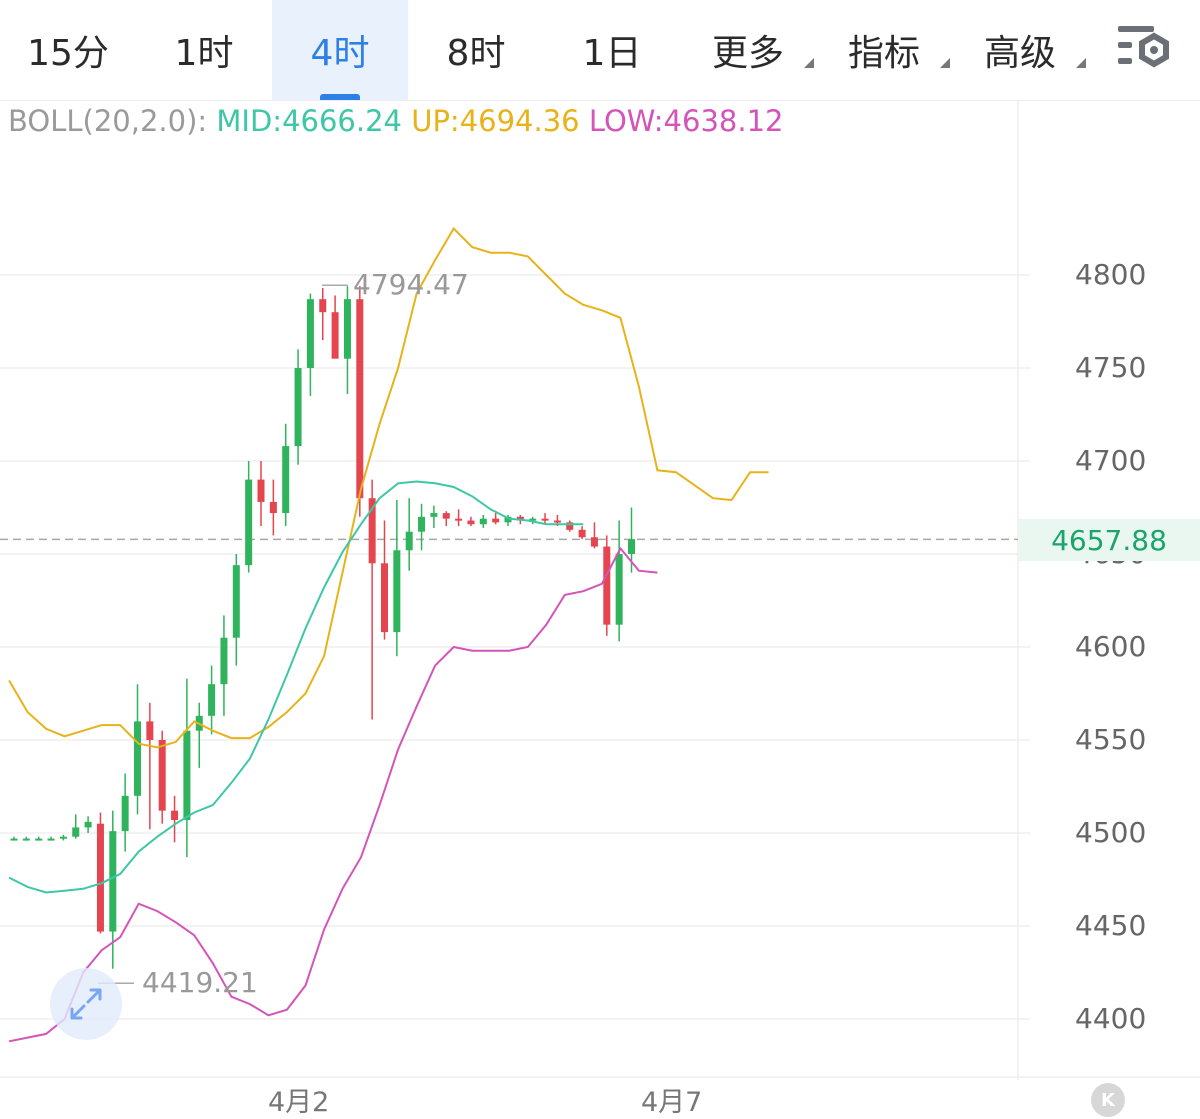 The width and height of the screenshot is (1200, 1119). Describe the element at coordinates (299, 1102) in the screenshot. I see `x-axis-label: 4月2` at that location.